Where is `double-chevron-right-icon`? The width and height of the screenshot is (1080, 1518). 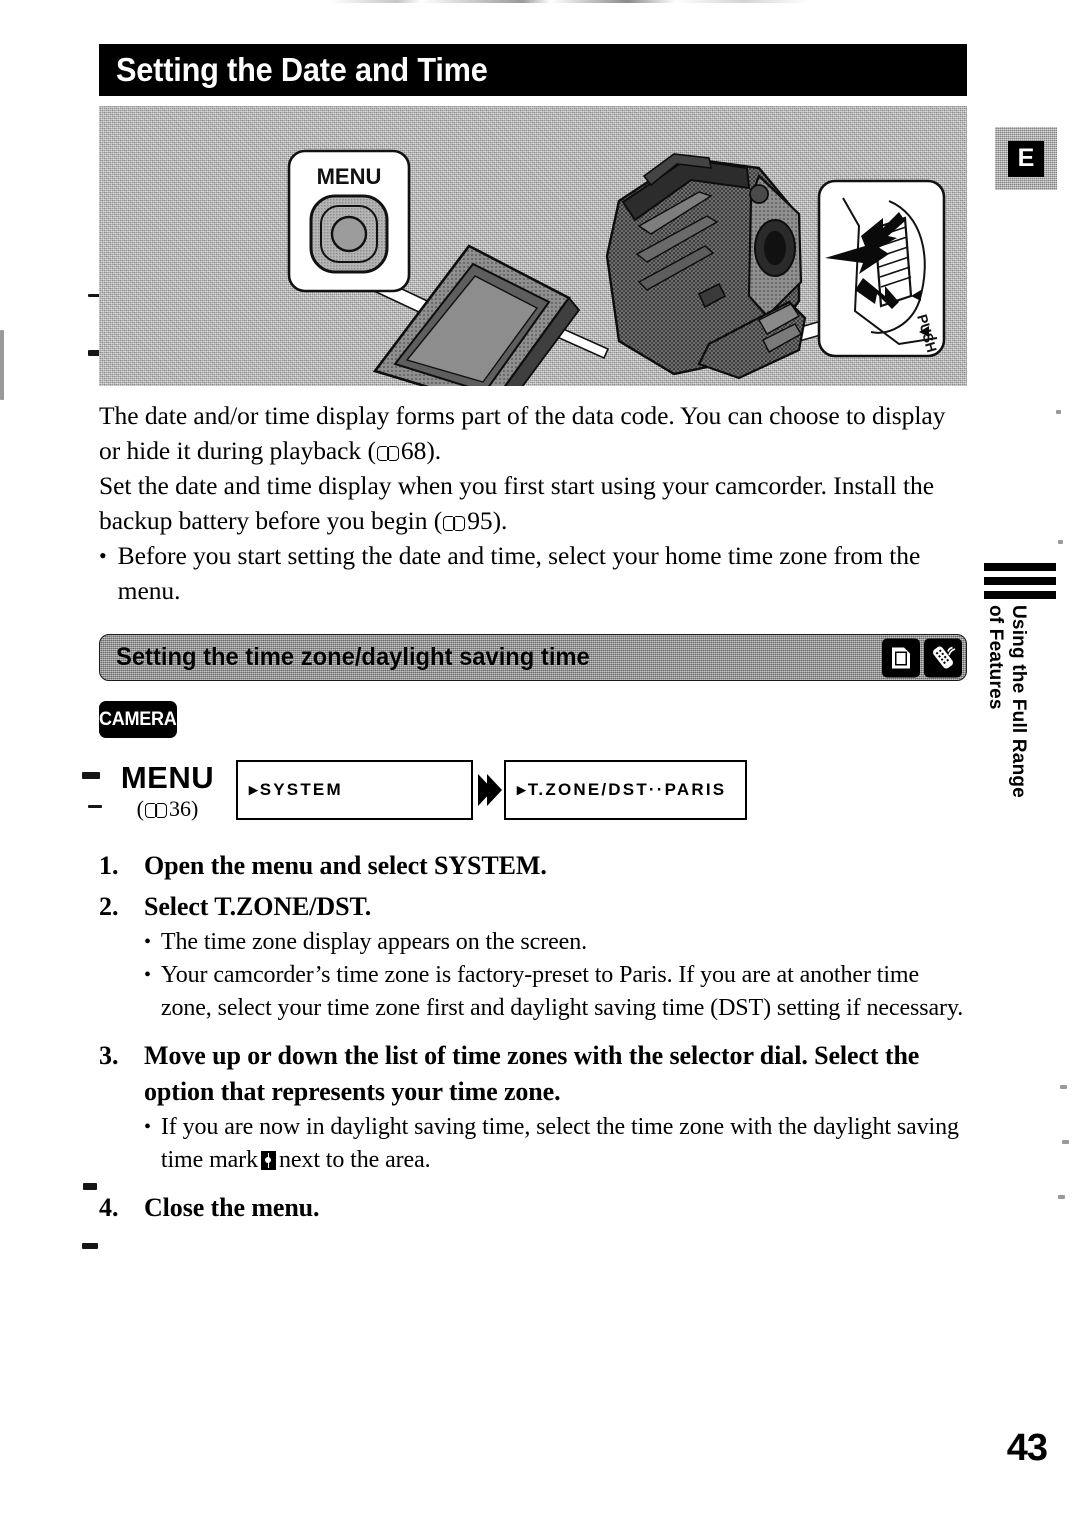 double-chevron-right-icon is located at coordinates (488, 790).